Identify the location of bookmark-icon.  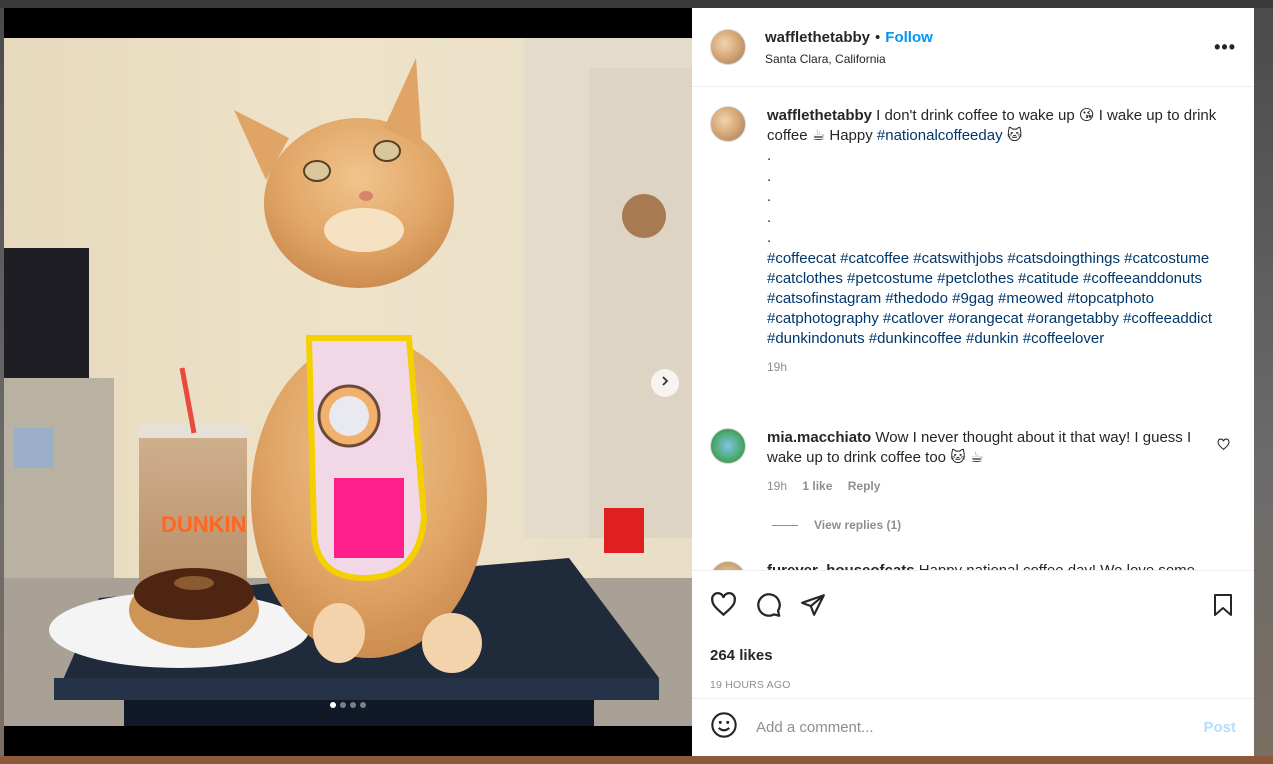
(1223, 607).